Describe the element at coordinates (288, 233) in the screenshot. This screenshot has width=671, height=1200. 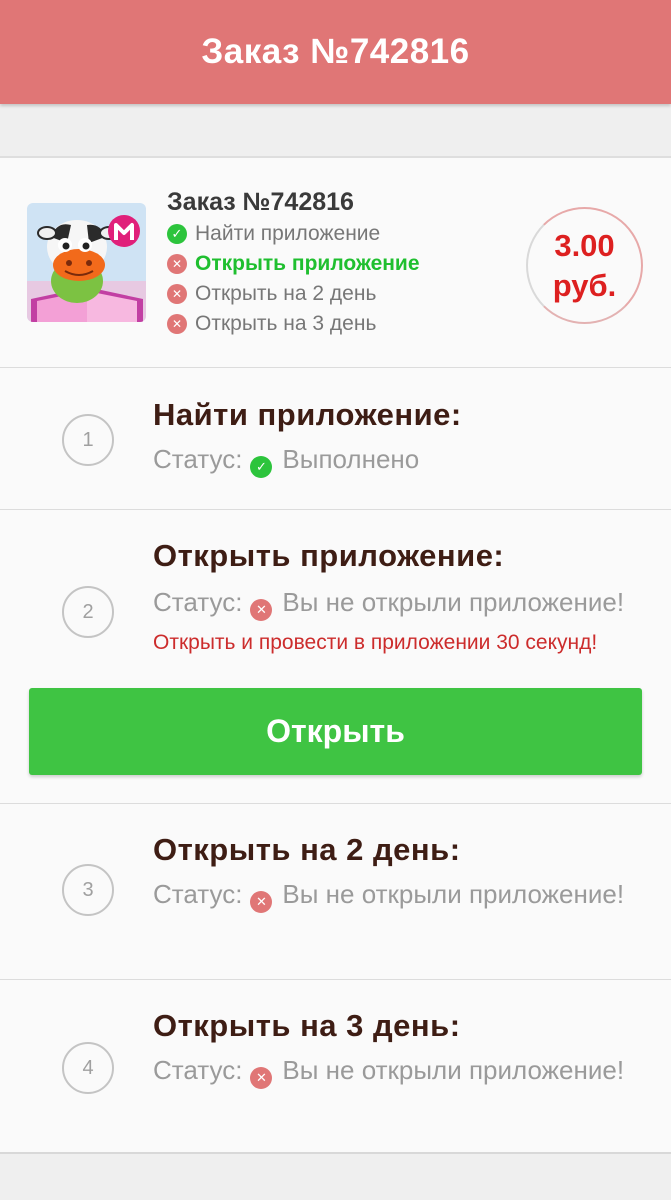
I see `summary-task-label: Найти приложение` at that location.